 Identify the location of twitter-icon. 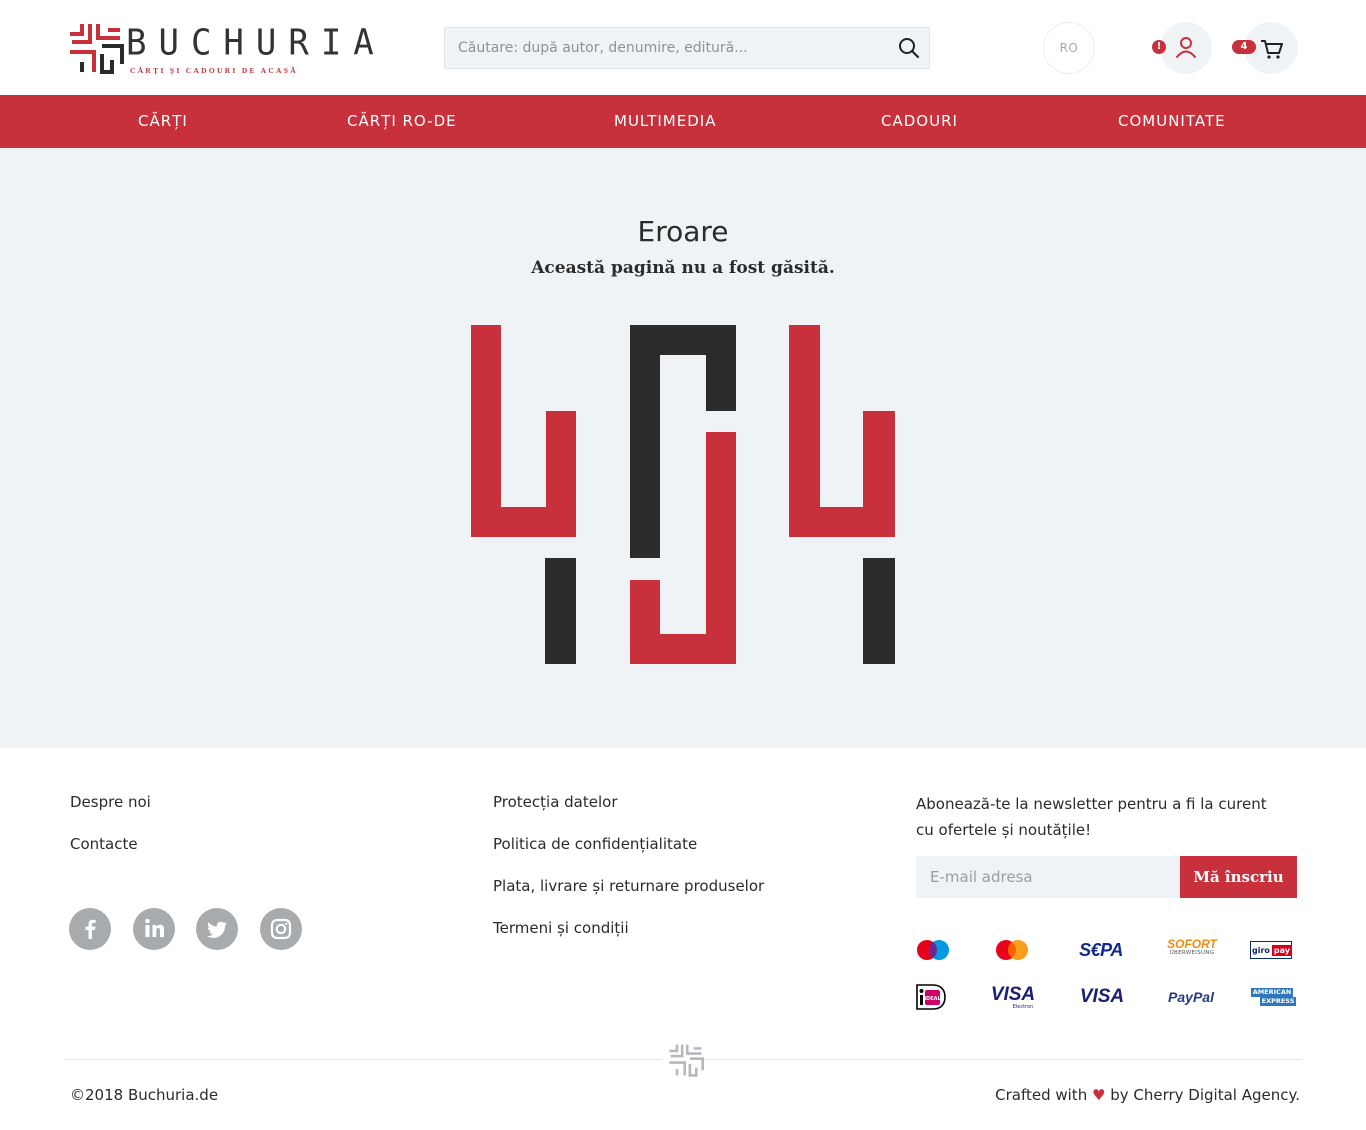
(217, 929).